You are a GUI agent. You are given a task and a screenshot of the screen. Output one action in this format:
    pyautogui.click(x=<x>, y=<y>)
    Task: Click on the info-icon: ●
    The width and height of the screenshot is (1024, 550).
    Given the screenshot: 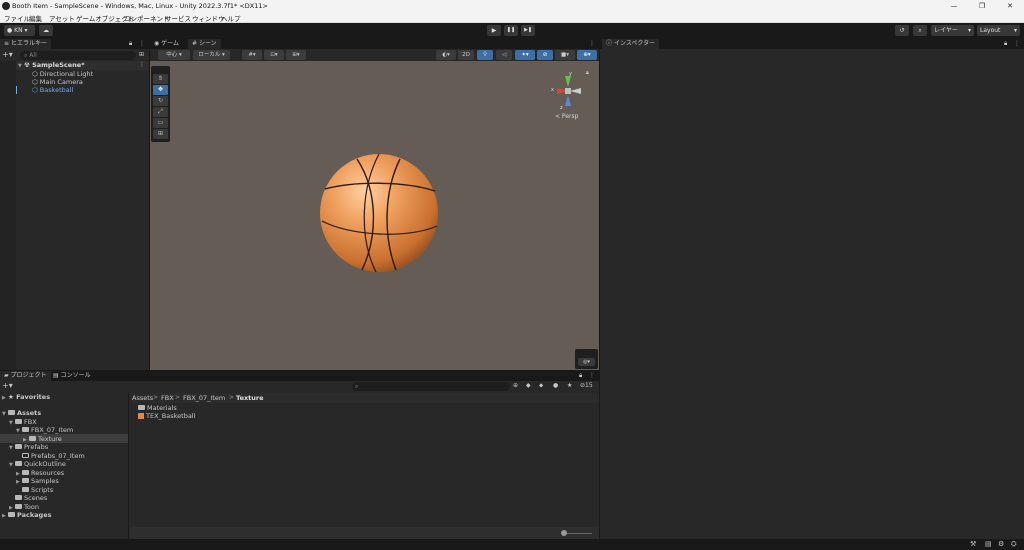 What is the action you would take?
    pyautogui.click(x=555, y=385)
    